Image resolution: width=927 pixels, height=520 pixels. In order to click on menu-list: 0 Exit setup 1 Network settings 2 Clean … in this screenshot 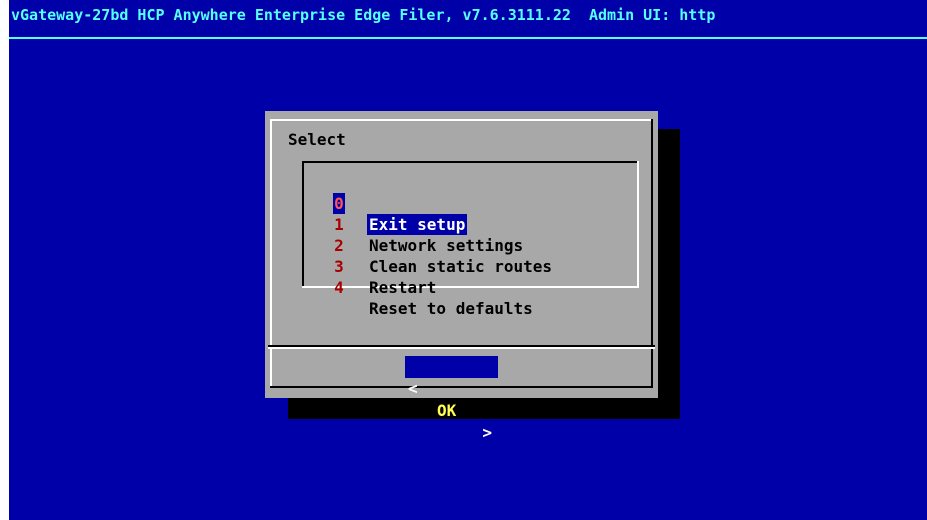, I will do `click(460, 239)`.